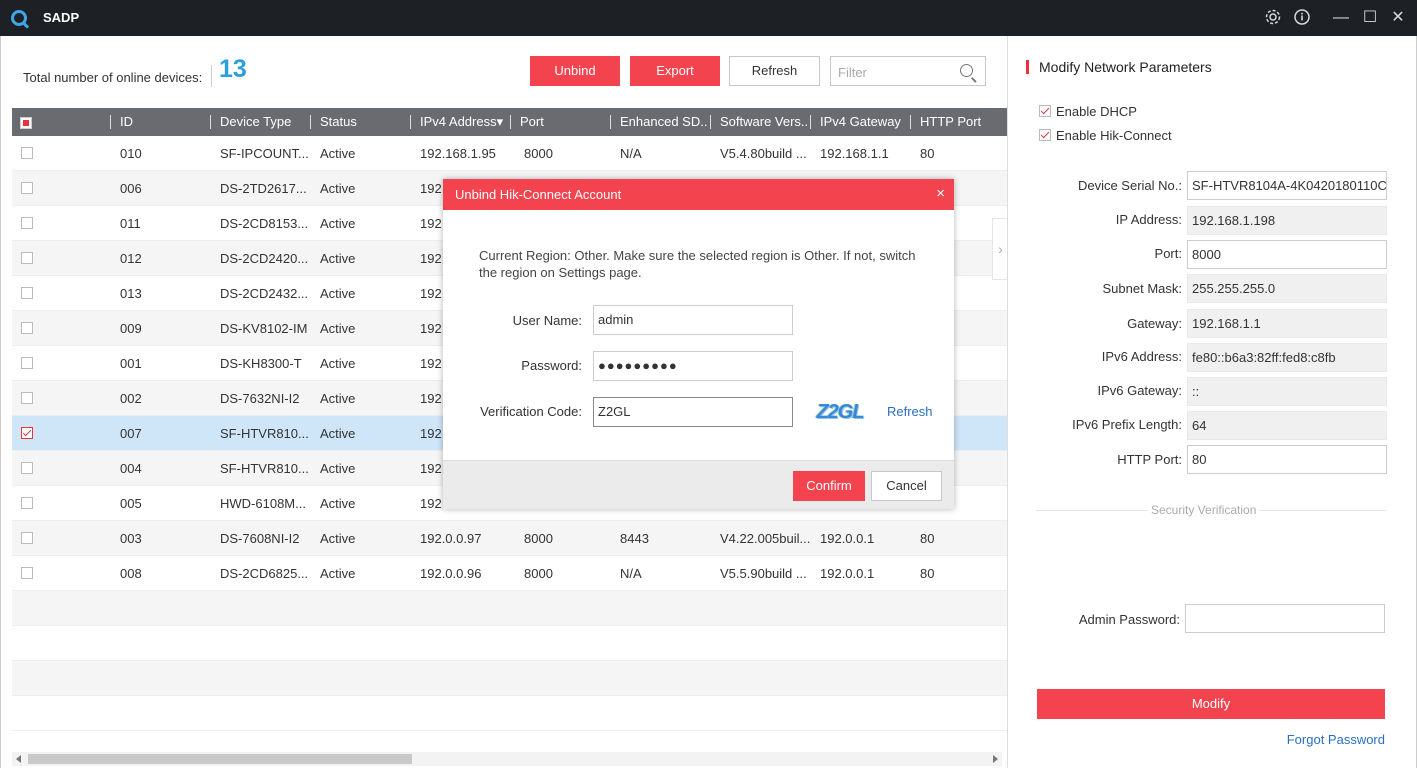  What do you see at coordinates (264, 328) in the screenshot?
I see `cell-type: DS-KV8102-IM` at bounding box center [264, 328].